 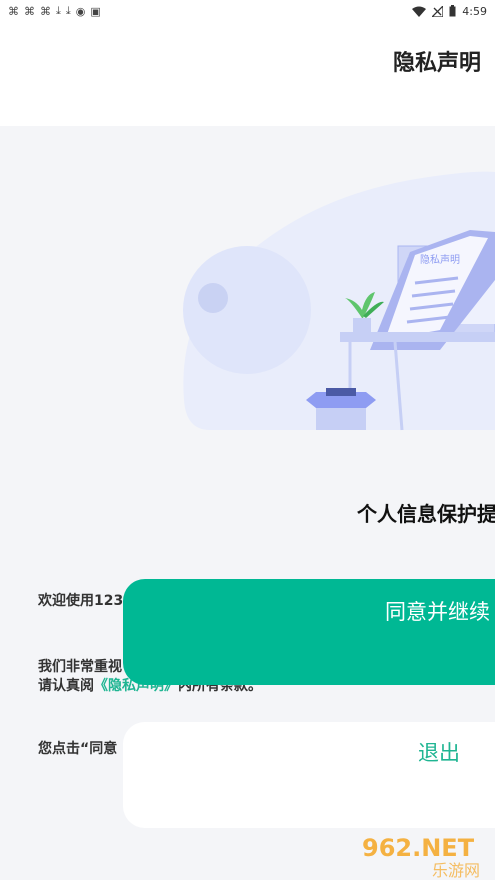 I want to click on app-icon: ◉, so click(x=80, y=11).